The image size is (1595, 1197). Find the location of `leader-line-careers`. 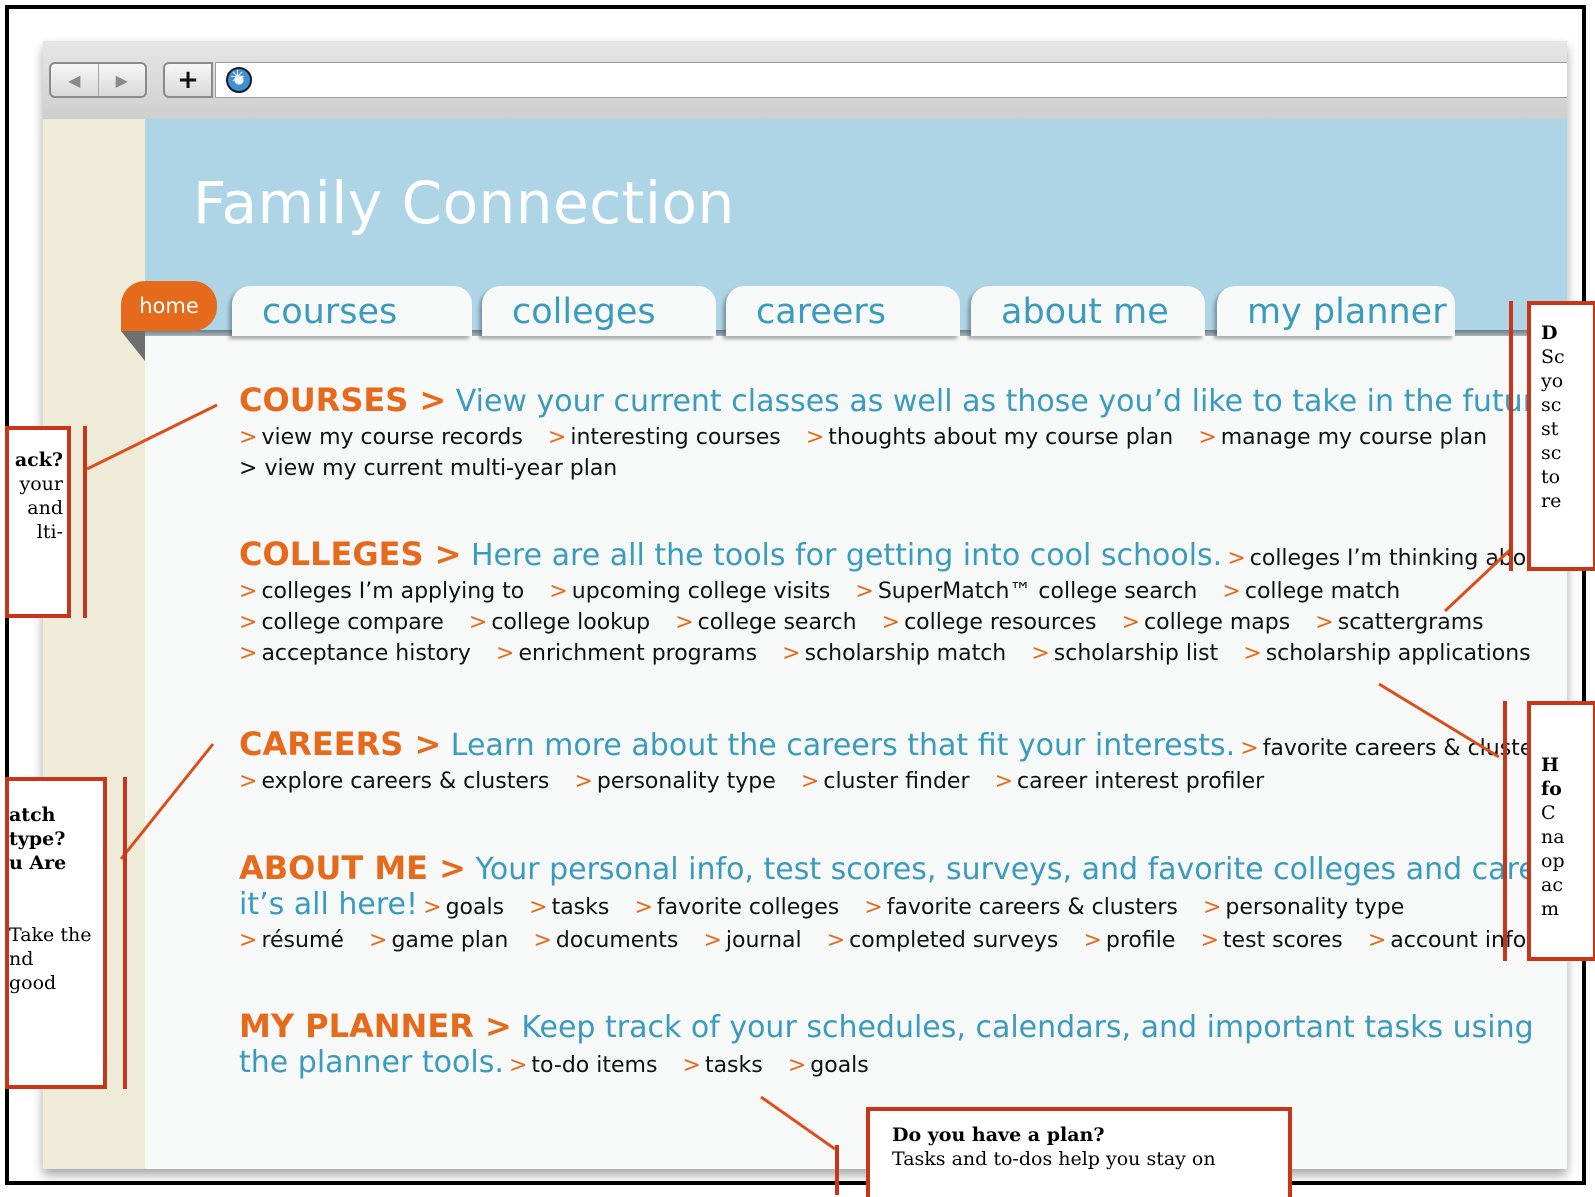

leader-line-careers is located at coordinates (167, 801).